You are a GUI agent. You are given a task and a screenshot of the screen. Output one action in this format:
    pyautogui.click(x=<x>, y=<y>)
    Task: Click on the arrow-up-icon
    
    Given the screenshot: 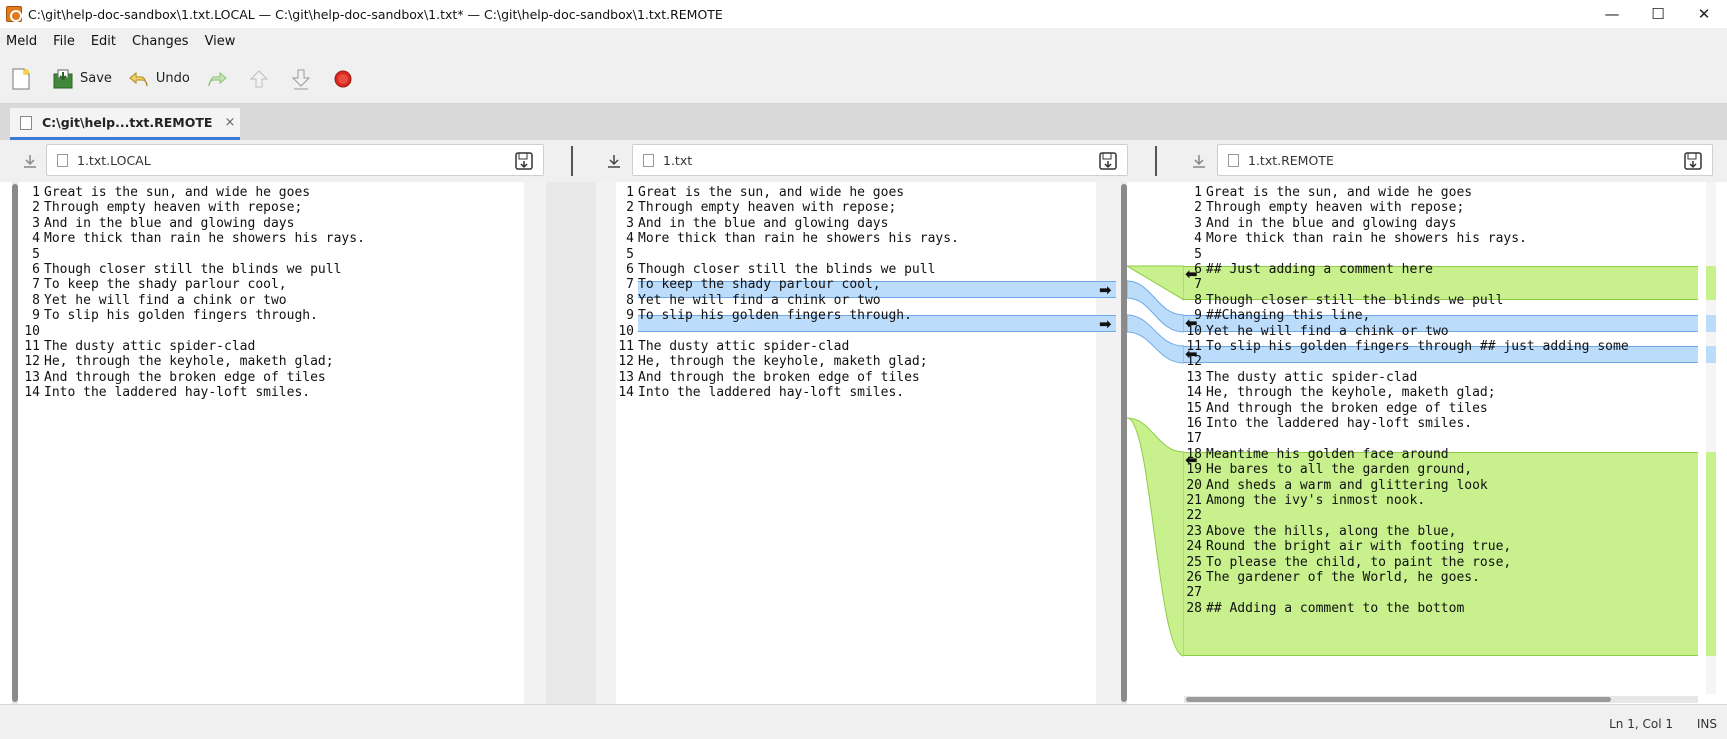 What is the action you would take?
    pyautogui.click(x=259, y=78)
    